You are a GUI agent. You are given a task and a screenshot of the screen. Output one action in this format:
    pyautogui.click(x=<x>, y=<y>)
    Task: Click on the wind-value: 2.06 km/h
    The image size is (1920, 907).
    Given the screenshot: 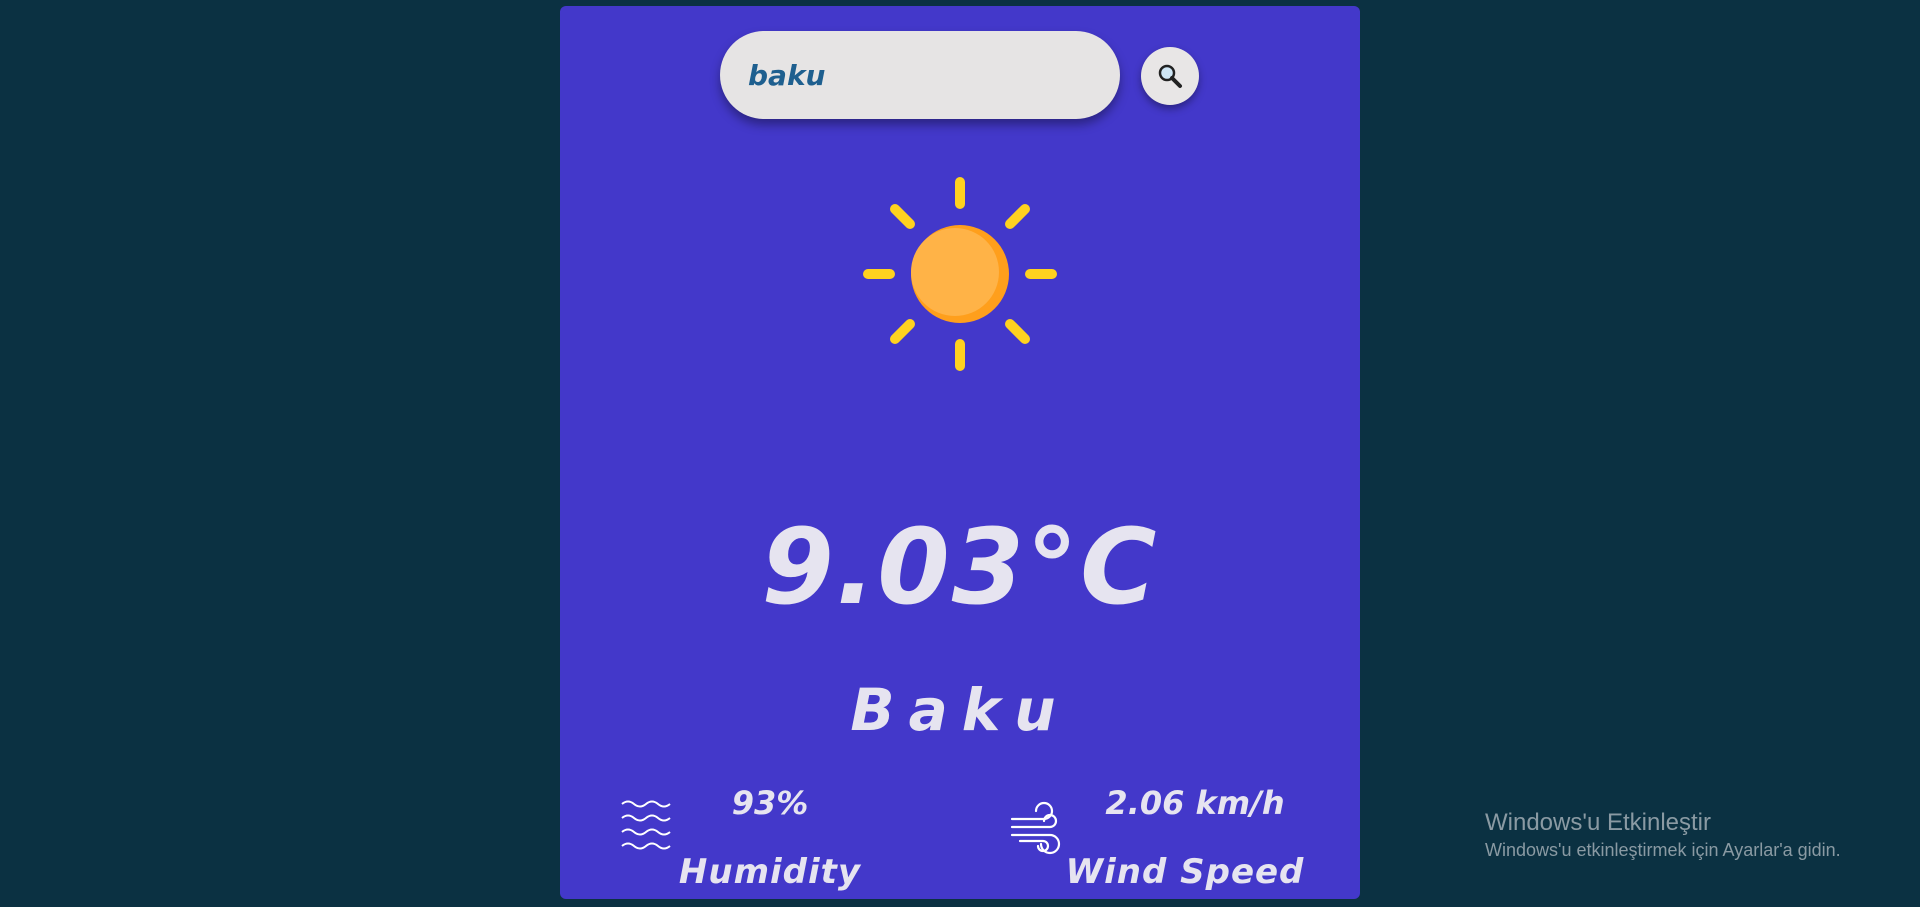 What is the action you would take?
    pyautogui.click(x=1195, y=803)
    